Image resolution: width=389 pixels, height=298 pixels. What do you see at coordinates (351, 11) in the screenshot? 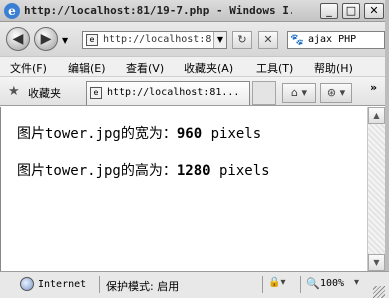
I see `maximize-button: □` at bounding box center [351, 11].